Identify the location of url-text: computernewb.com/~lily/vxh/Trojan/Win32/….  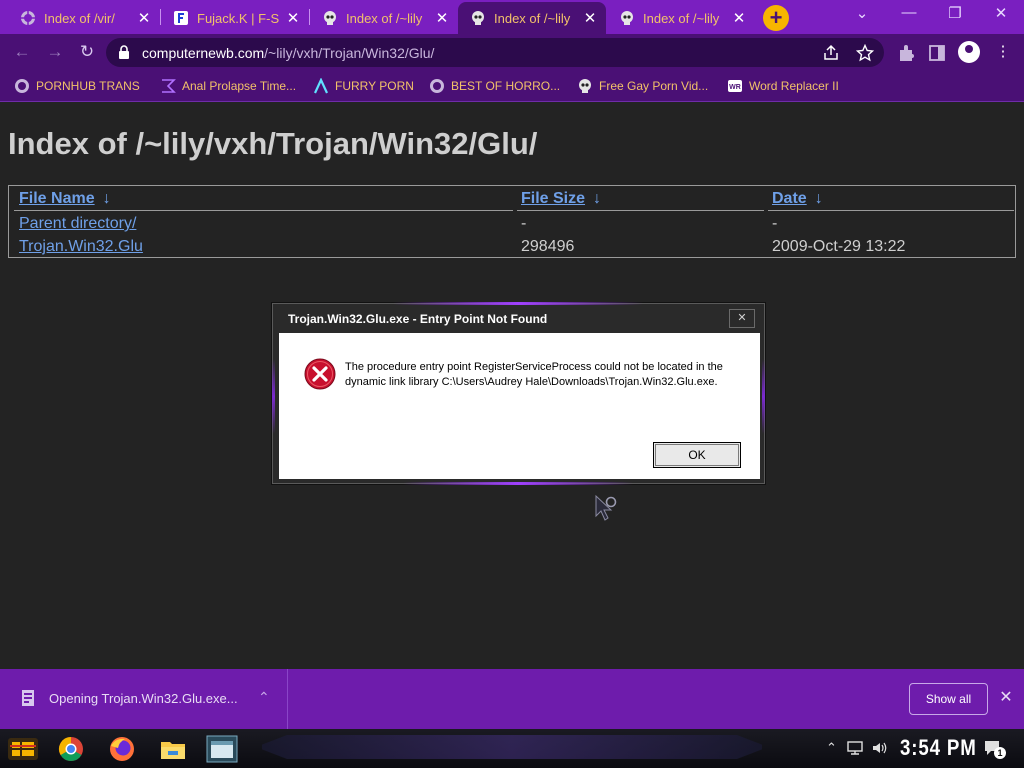
(288, 53).